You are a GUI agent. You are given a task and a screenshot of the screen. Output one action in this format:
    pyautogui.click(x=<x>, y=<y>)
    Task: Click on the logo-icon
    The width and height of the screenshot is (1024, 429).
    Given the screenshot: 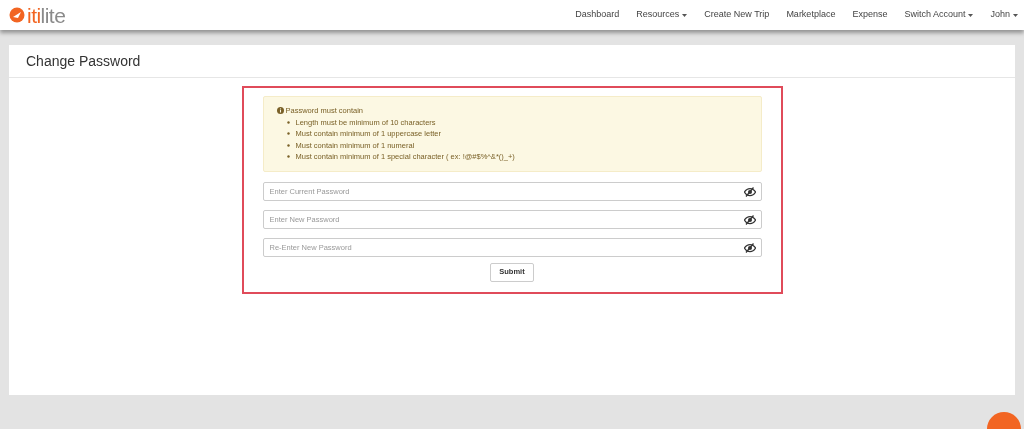 What is the action you would take?
    pyautogui.click(x=17, y=15)
    